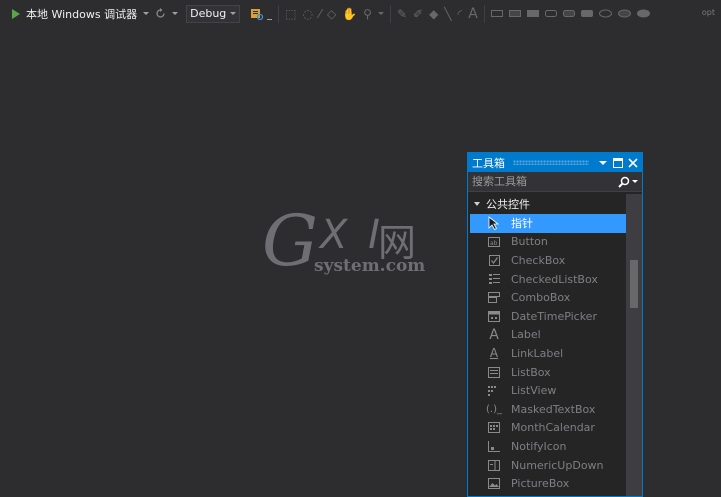  Describe the element at coordinates (473, 14) in the screenshot. I see `text-icon: A` at that location.